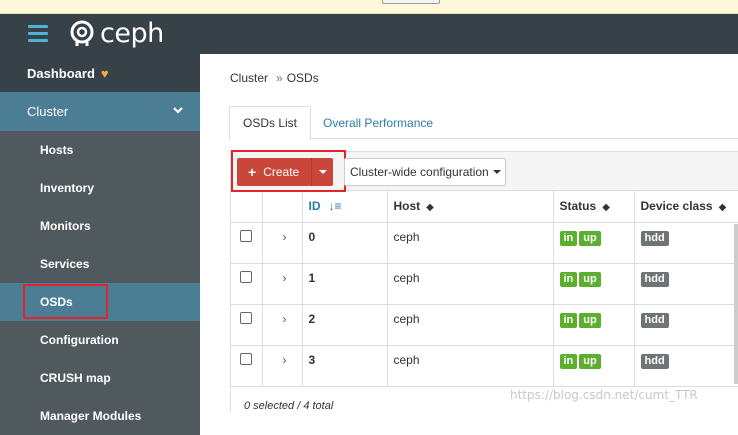  Describe the element at coordinates (604, 395) in the screenshot. I see `watermark: https://blog.csdn.net/cumt_TTR` at that location.